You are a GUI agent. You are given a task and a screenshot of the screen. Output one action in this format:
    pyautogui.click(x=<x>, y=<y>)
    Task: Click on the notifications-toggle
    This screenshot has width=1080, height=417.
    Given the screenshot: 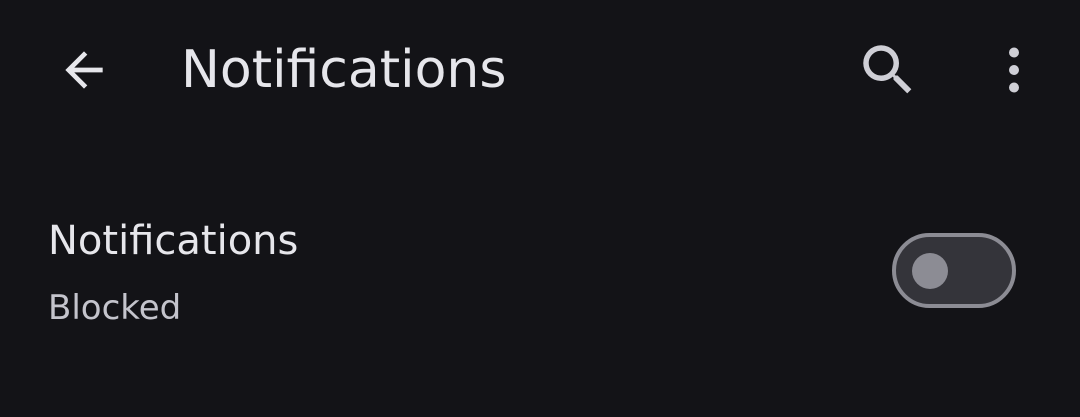 What is the action you would take?
    pyautogui.click(x=954, y=270)
    